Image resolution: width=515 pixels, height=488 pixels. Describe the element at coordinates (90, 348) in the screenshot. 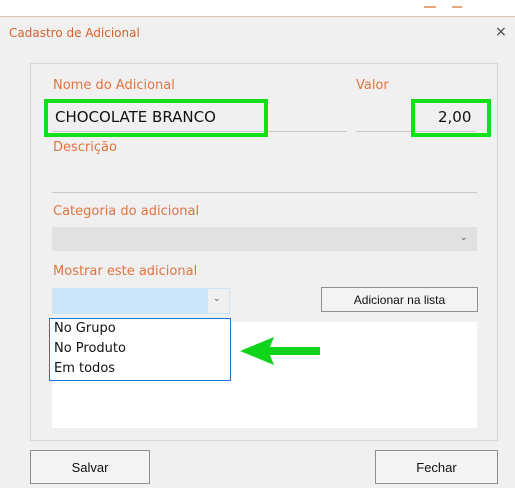

I see `dropdown-option-no-produto: No Produto` at that location.